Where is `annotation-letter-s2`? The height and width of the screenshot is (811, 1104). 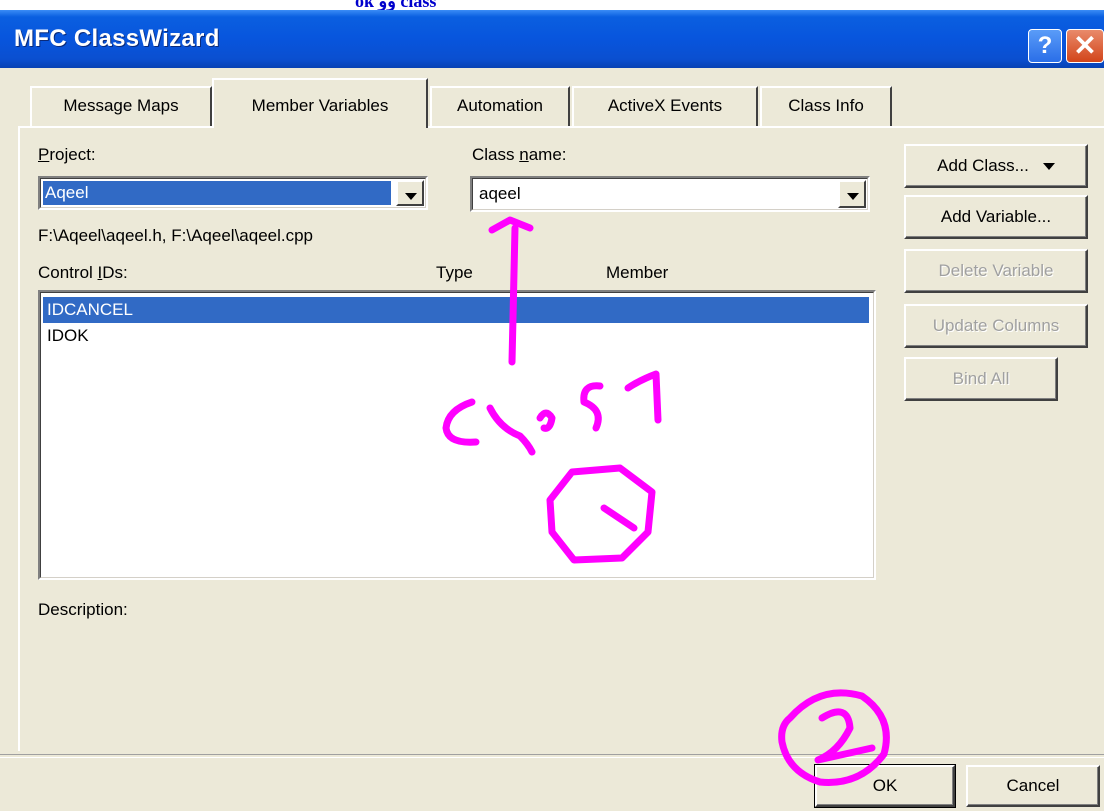
annotation-letter-s2 is located at coordinates (643, 397).